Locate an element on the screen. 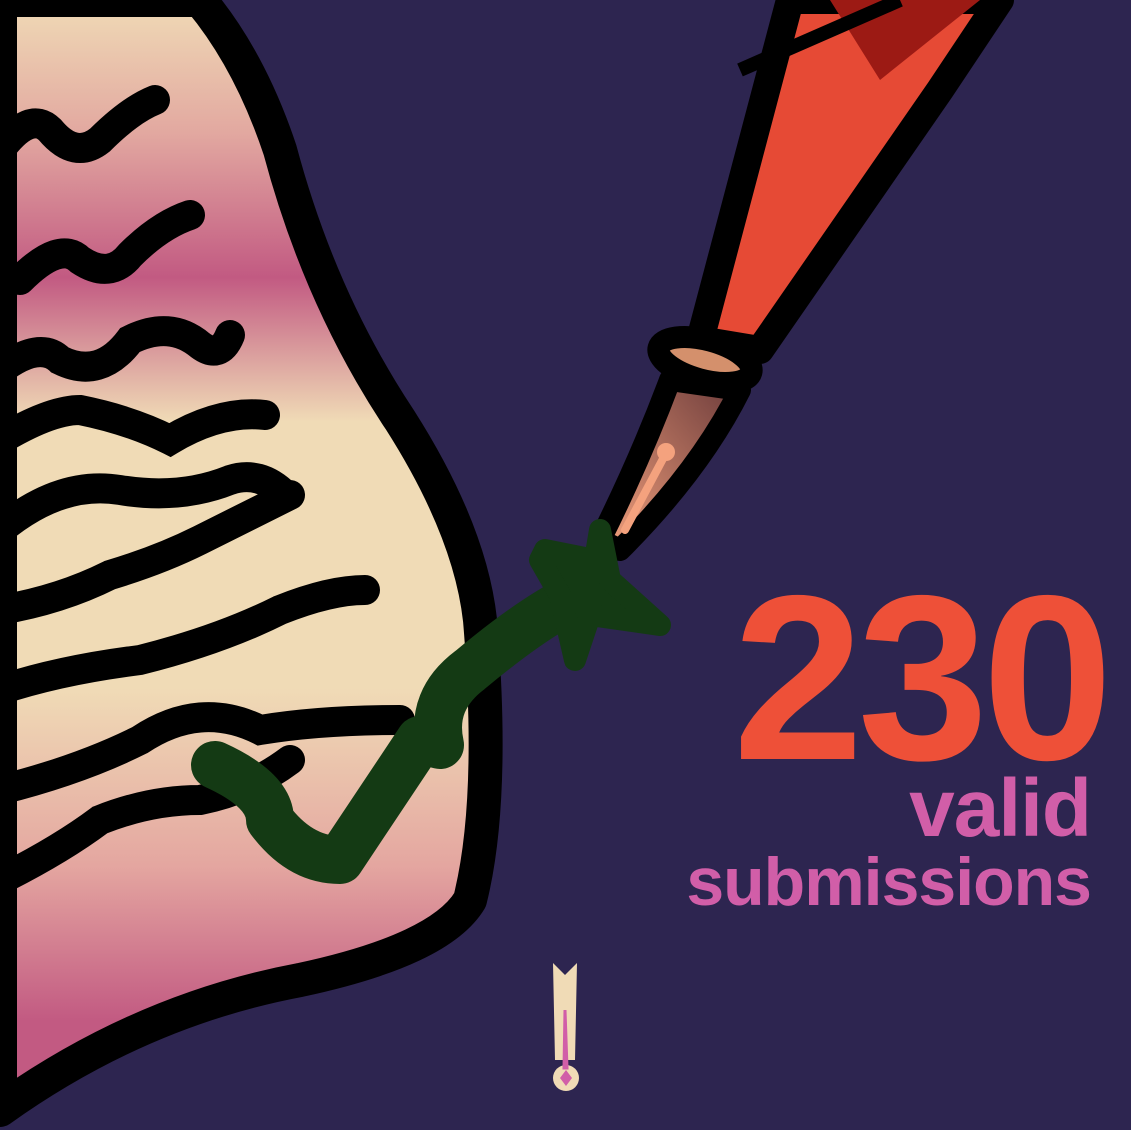 The image size is (1131, 1130). logo-exclamation-icon is located at coordinates (566, 1027).